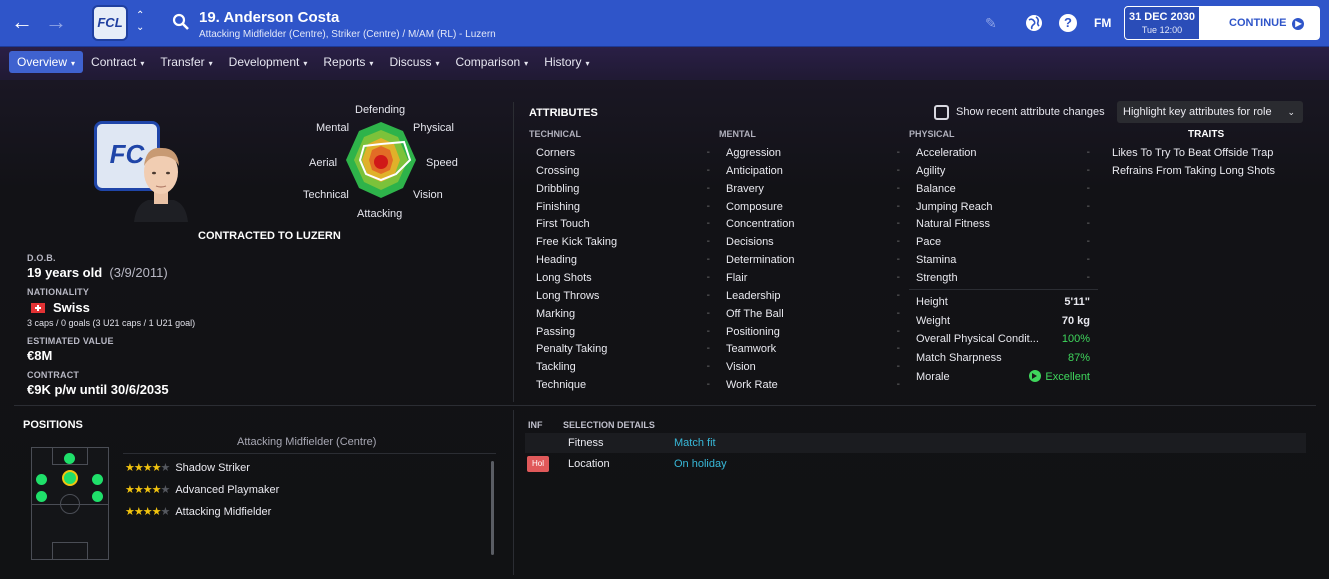  What do you see at coordinates (1003, 171) in the screenshot?
I see `attribute-row: Agility -` at bounding box center [1003, 171].